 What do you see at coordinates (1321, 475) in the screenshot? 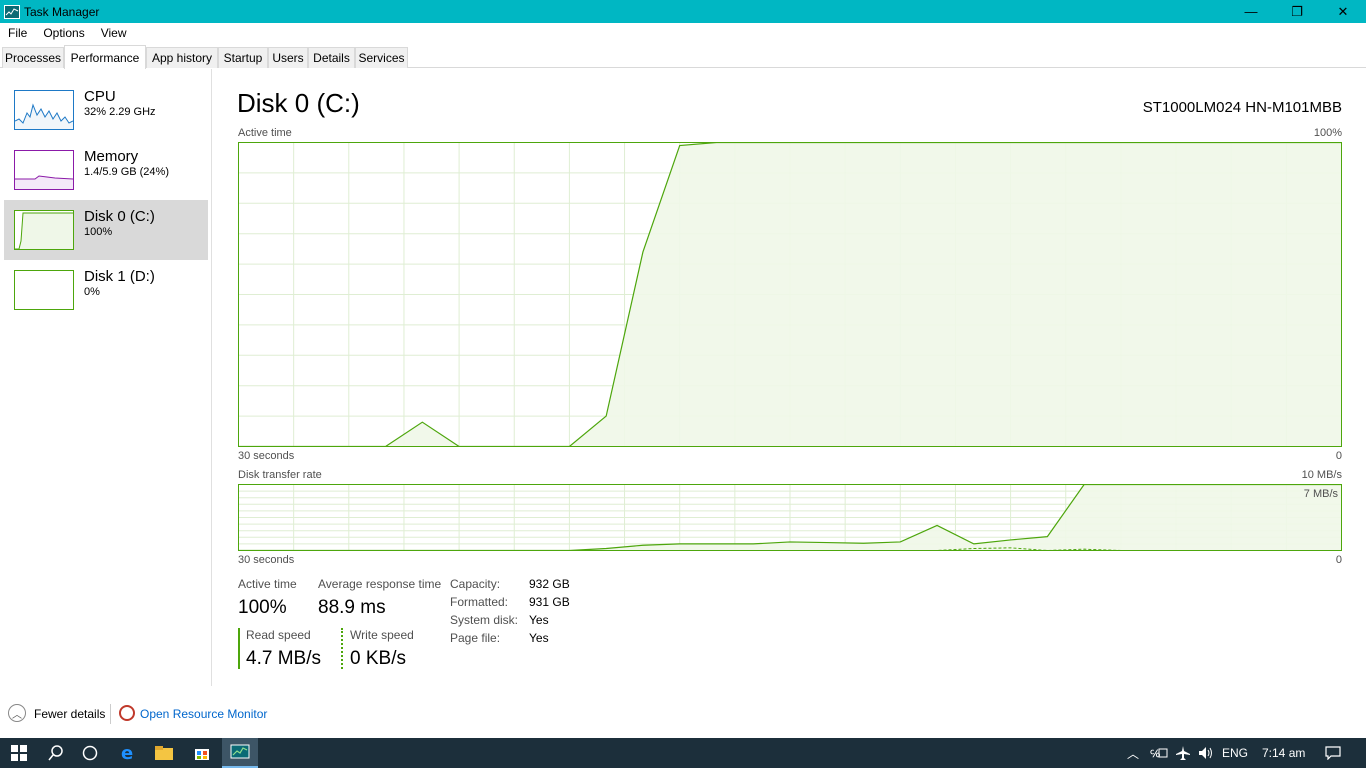
I see `transfer-rate-max-label: 10 MB/s` at bounding box center [1321, 475].